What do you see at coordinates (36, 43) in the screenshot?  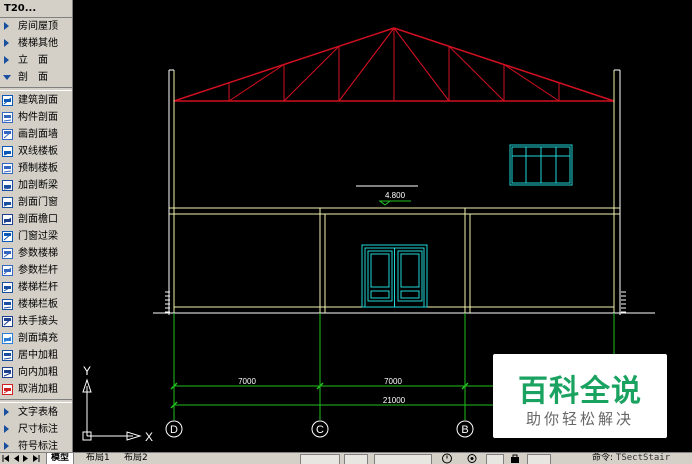 I see `palette-item: 楼梯其他` at bounding box center [36, 43].